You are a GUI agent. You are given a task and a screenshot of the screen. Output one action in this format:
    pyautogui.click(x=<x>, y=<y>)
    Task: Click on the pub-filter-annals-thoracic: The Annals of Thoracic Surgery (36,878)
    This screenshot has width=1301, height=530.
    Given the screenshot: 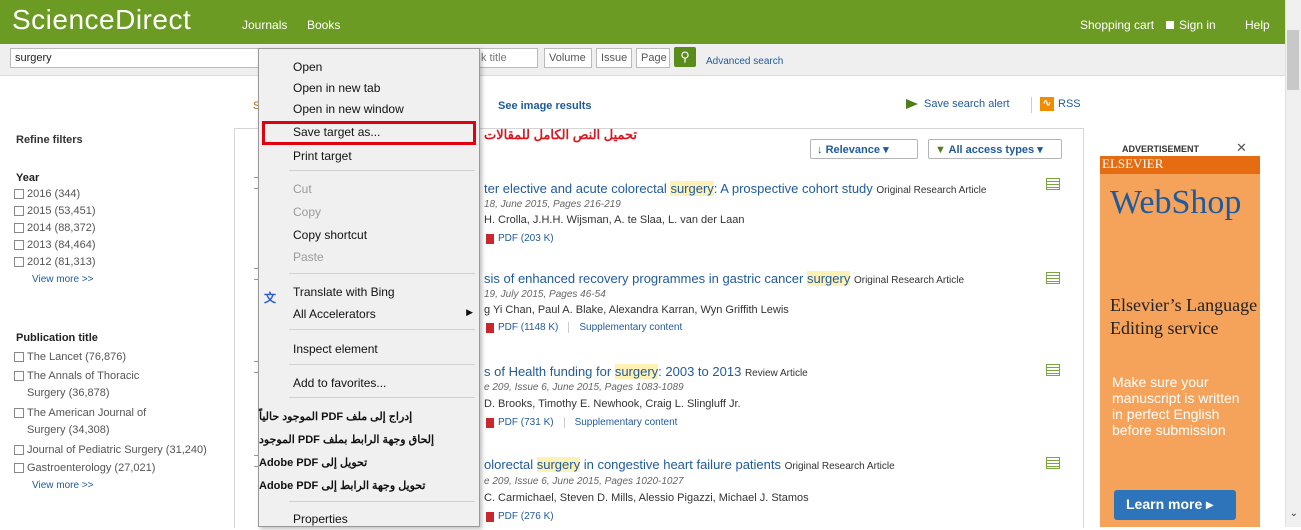 What is the action you would take?
    pyautogui.click(x=96, y=385)
    